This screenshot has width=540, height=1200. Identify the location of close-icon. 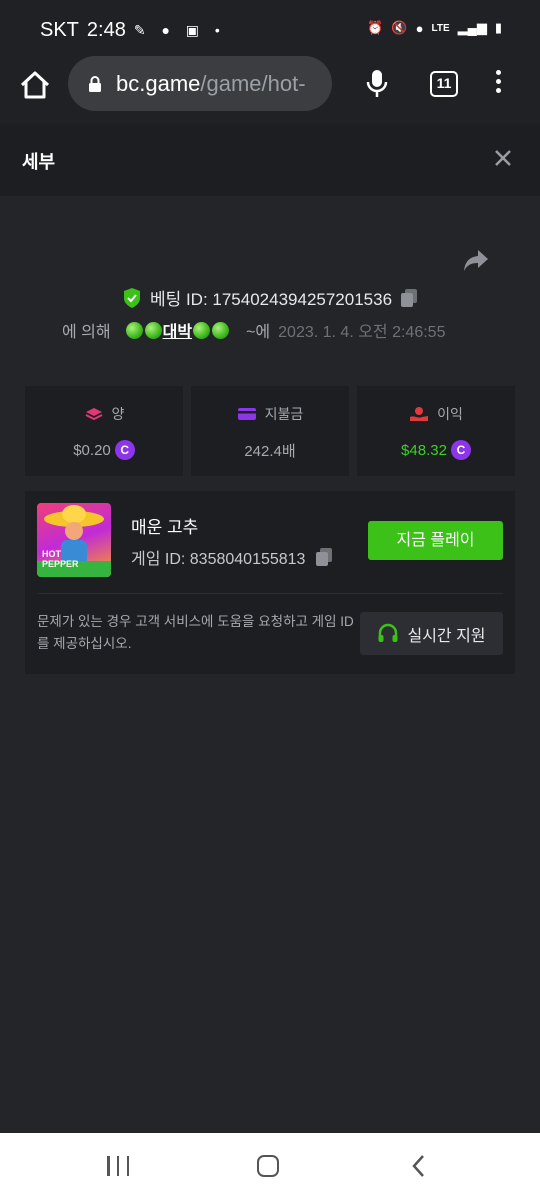
(503, 160).